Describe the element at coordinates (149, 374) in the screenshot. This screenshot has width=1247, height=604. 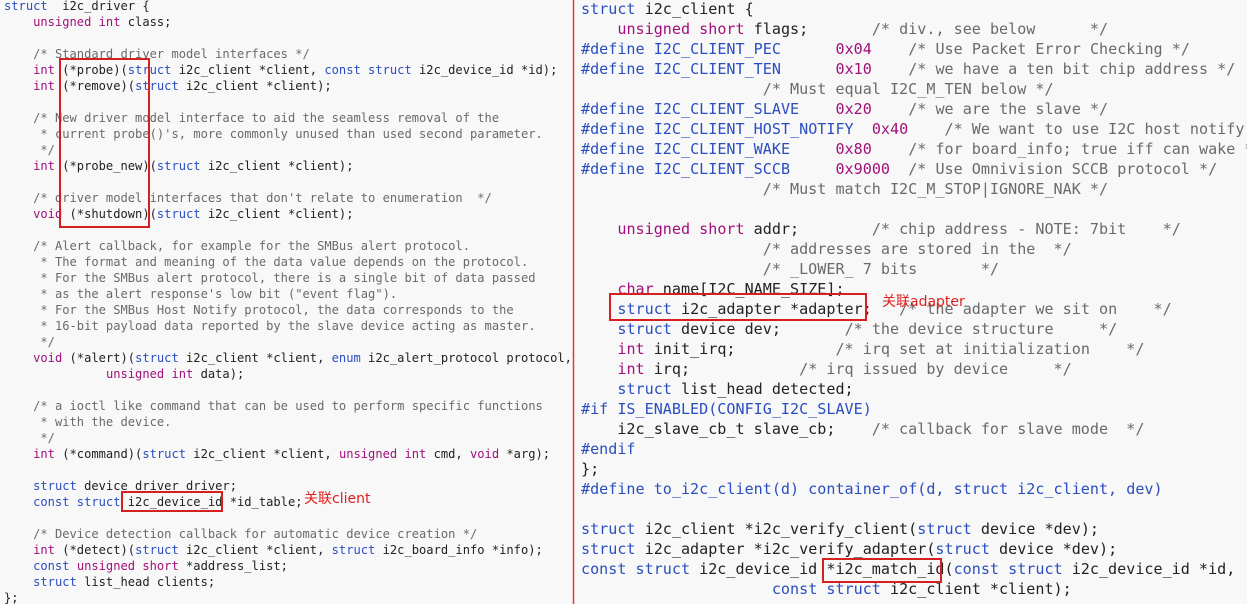
I see `code-token: unsigned int` at that location.